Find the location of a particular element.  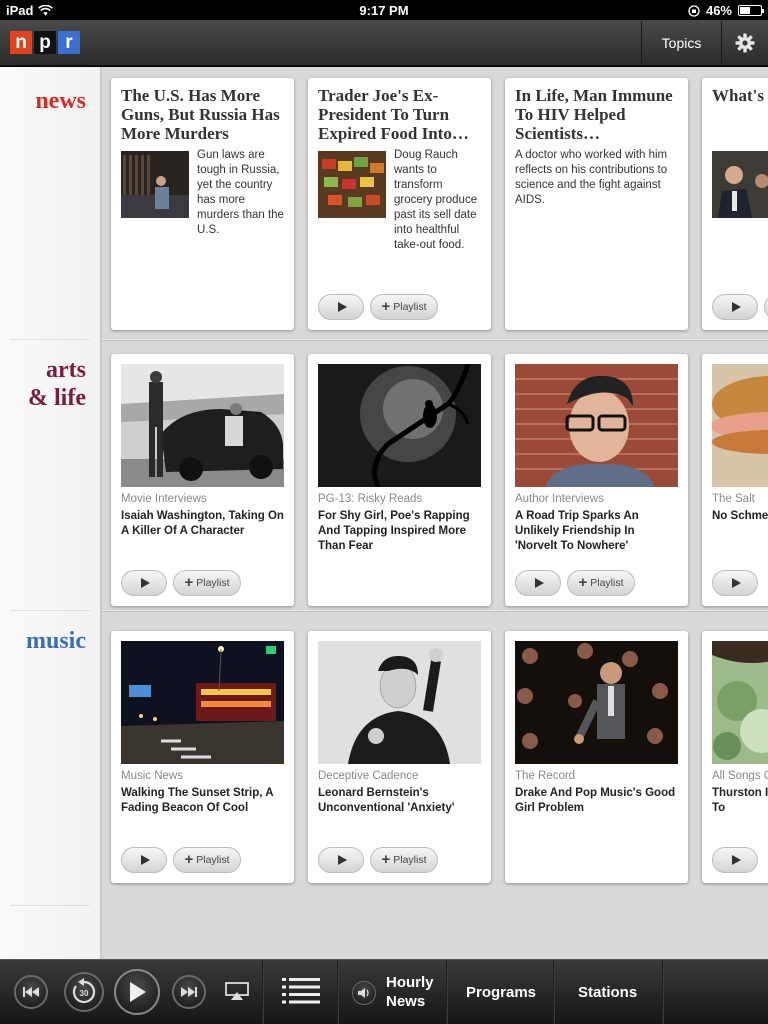

section-label-music: music is located at coordinates (56, 641).